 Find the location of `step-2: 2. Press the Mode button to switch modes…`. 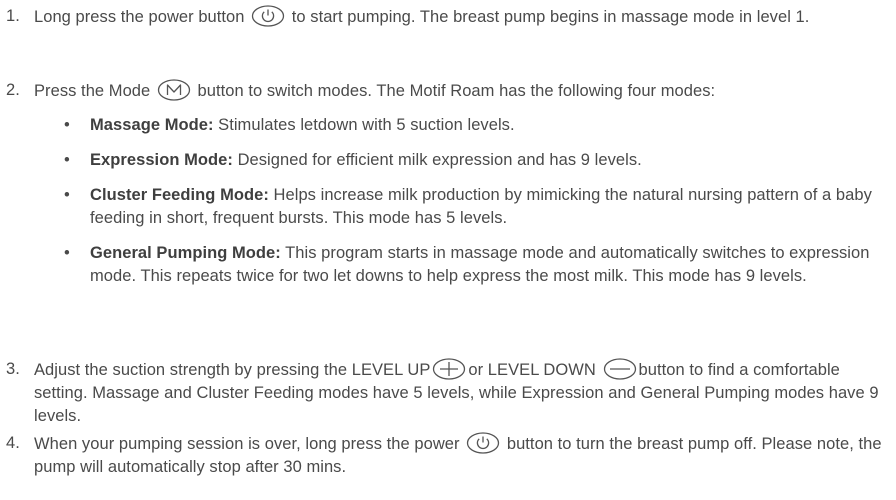

step-2: 2. Press the Mode button to switch modes… is located at coordinates (445, 91).